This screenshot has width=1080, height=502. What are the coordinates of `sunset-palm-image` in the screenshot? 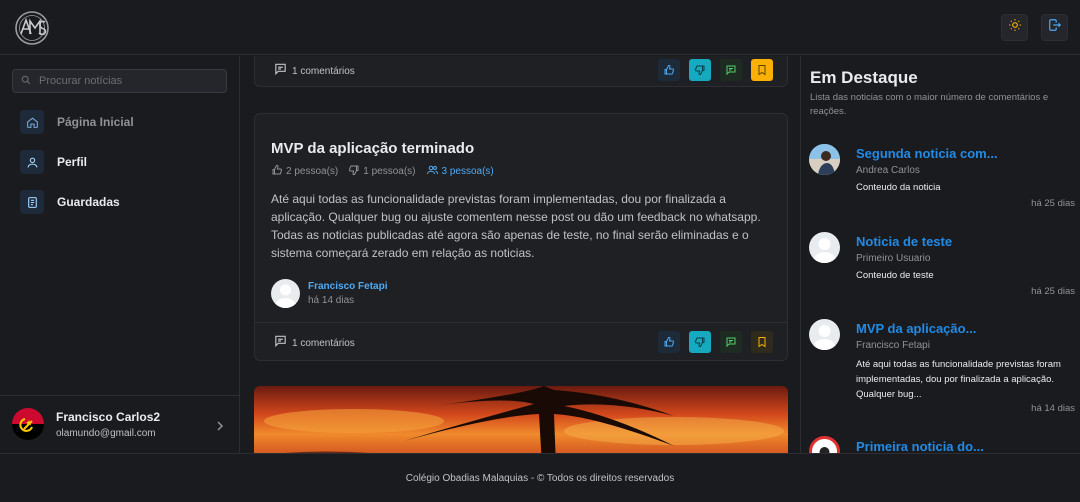 It's located at (521, 419).